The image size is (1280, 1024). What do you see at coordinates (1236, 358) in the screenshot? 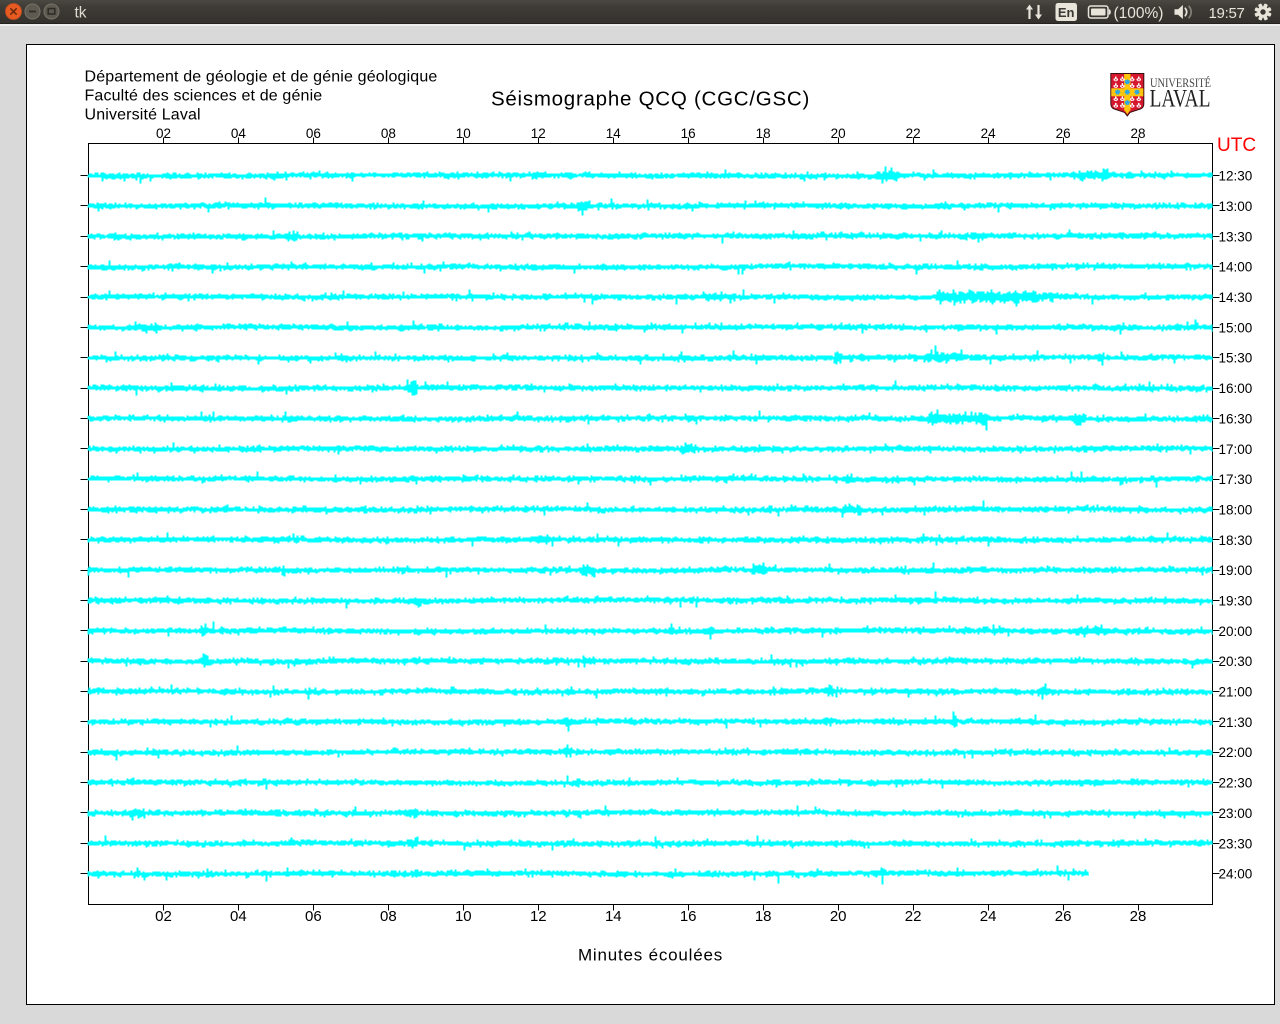
I see `svg-text: 15:30` at bounding box center [1236, 358].